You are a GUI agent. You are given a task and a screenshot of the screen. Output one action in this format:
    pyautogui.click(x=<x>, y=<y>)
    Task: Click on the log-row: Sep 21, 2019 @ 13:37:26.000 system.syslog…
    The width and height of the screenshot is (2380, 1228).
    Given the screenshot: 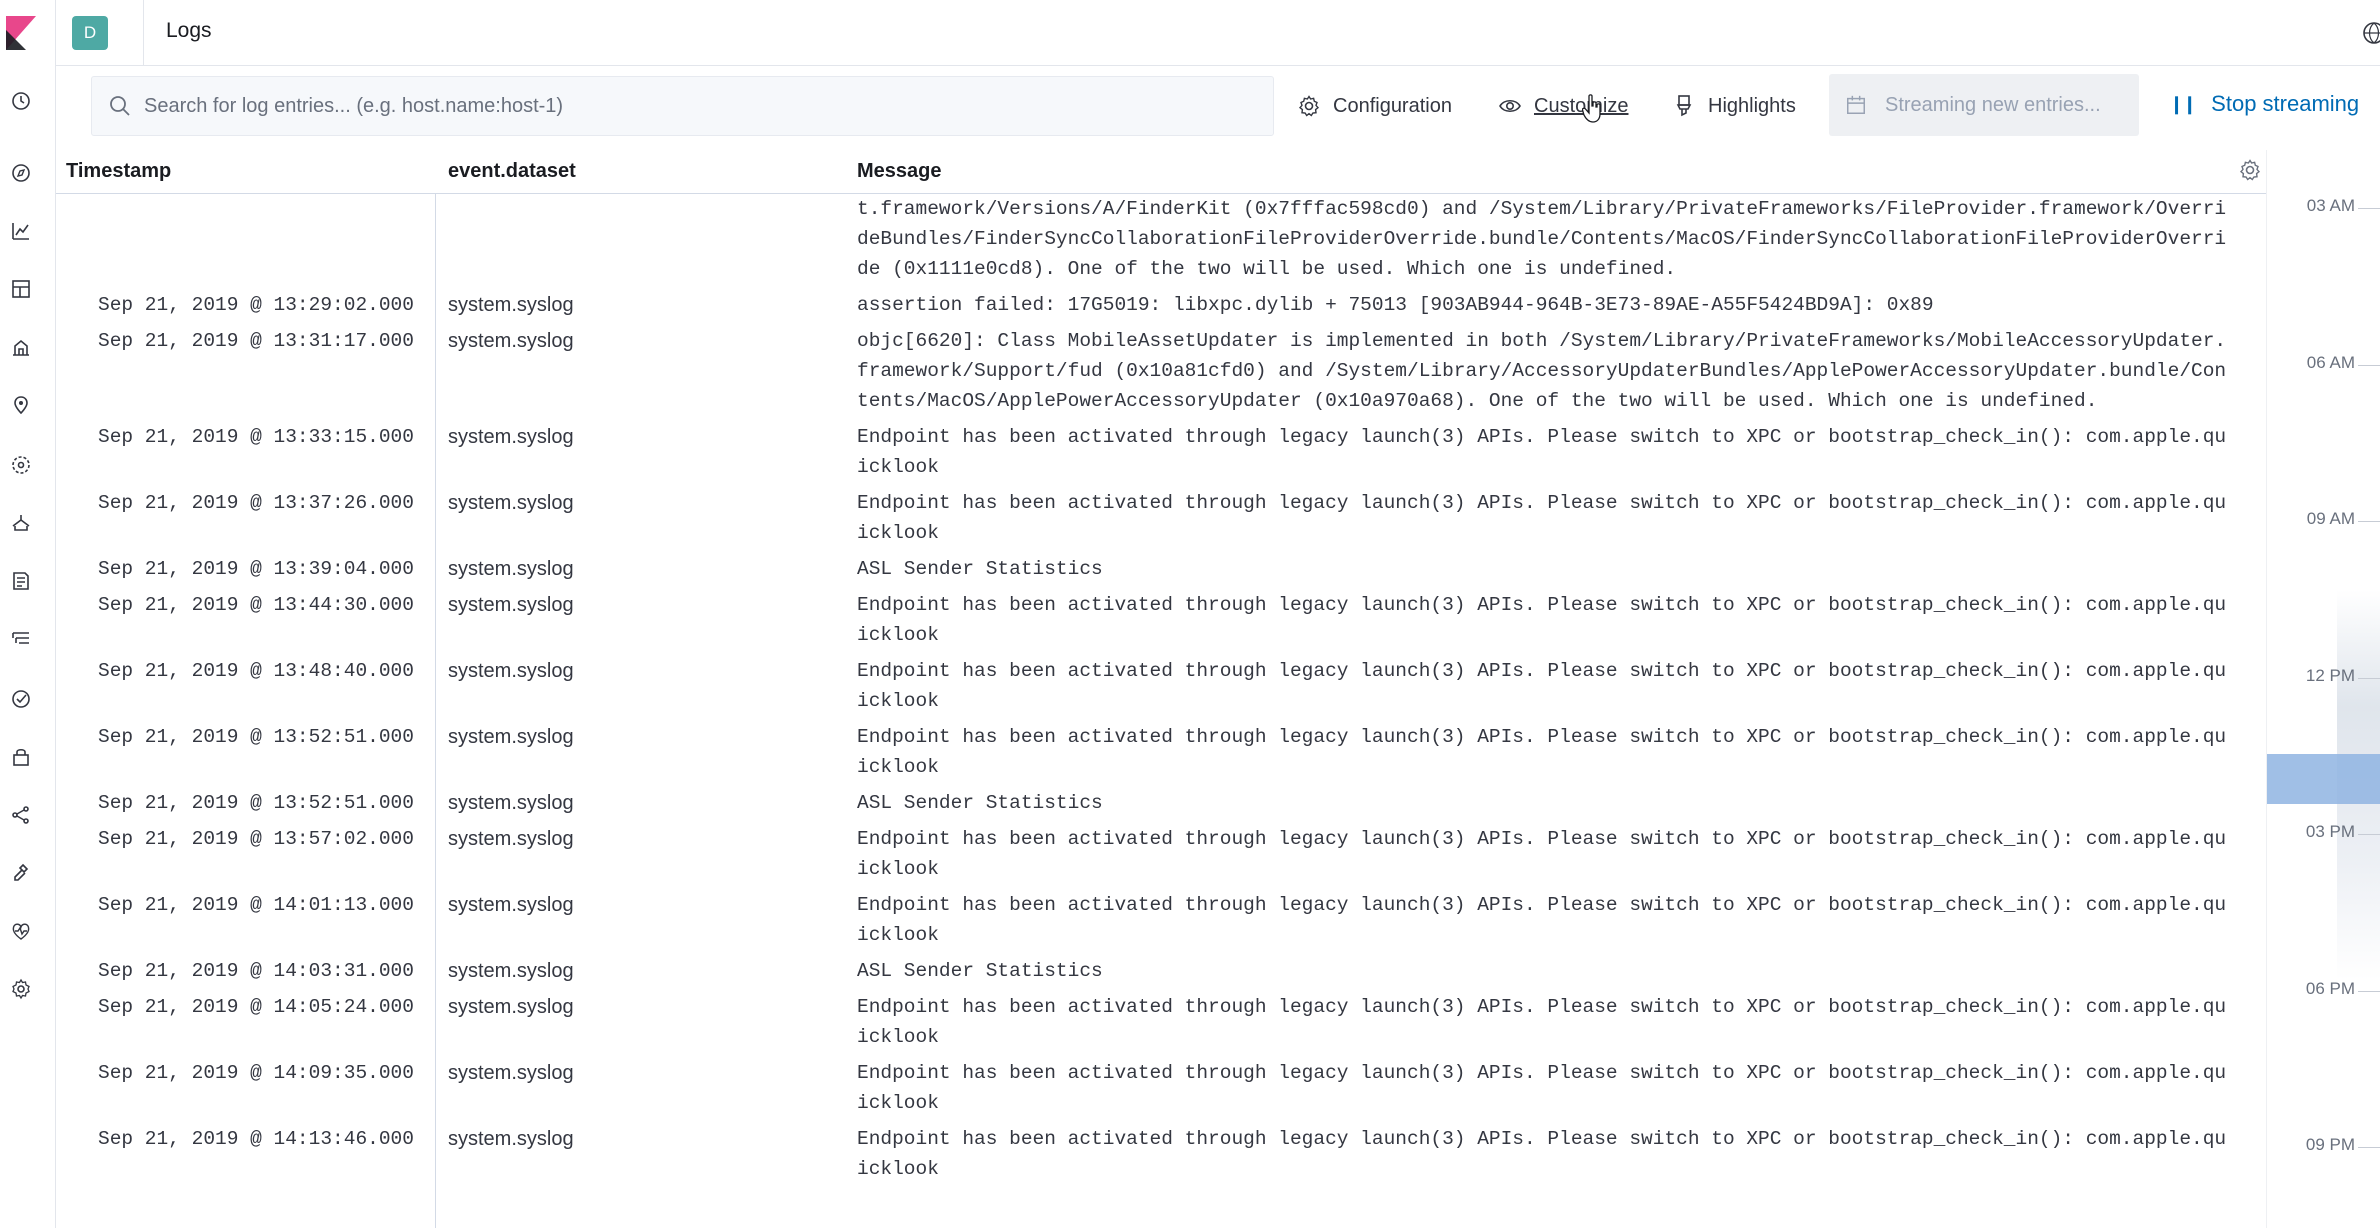 What is the action you would take?
    pyautogui.click(x=1161, y=518)
    